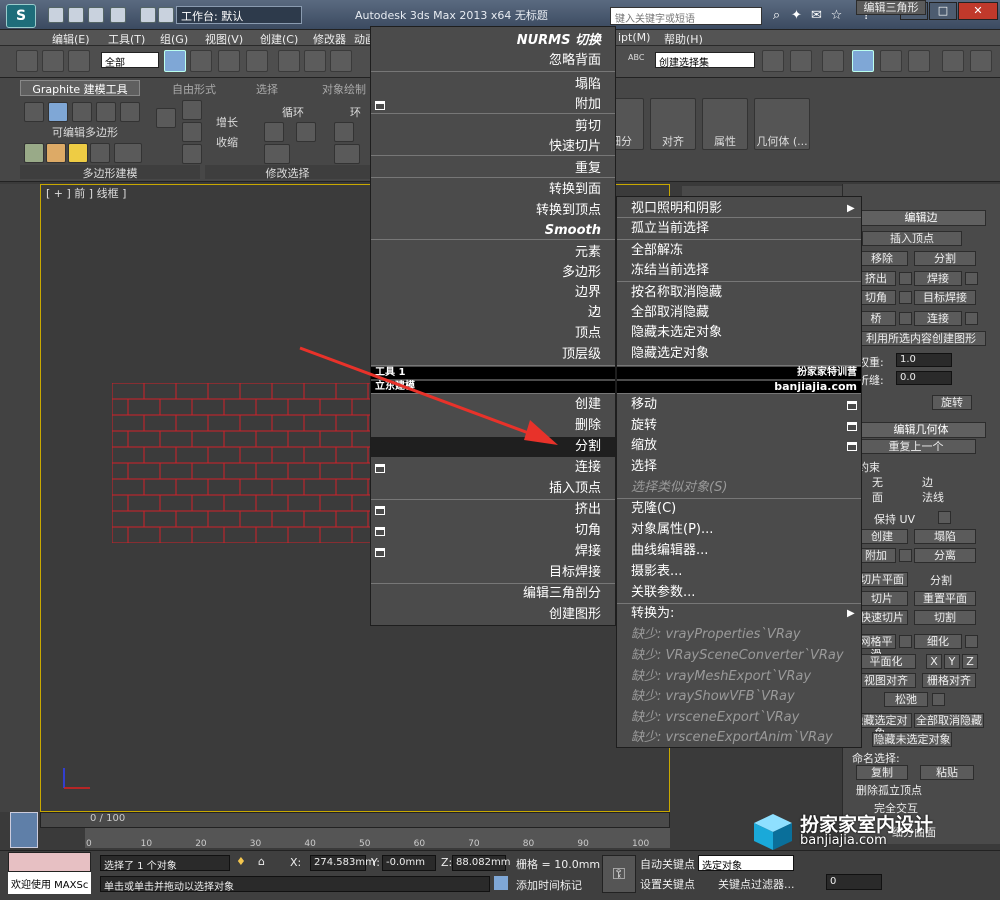 Image resolution: width=1000 pixels, height=900 pixels. I want to click on quad-border-level: 边界, so click(493, 293).